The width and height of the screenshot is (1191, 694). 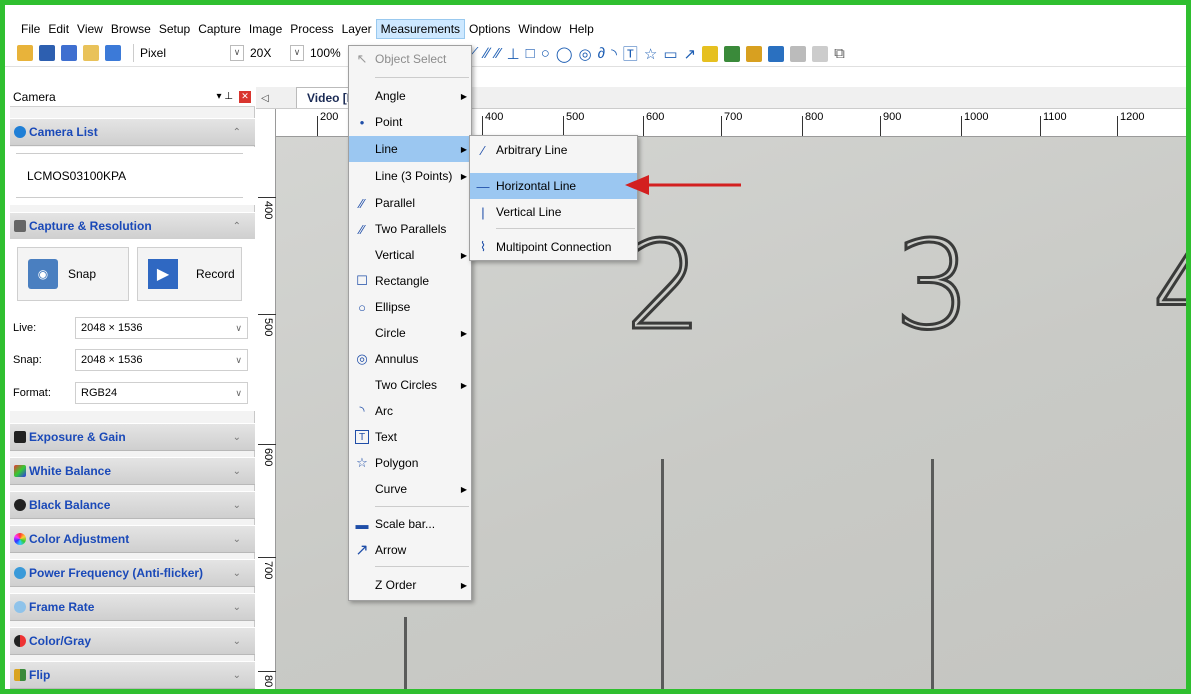 I want to click on browse-folder-icon, so click(x=91, y=52).